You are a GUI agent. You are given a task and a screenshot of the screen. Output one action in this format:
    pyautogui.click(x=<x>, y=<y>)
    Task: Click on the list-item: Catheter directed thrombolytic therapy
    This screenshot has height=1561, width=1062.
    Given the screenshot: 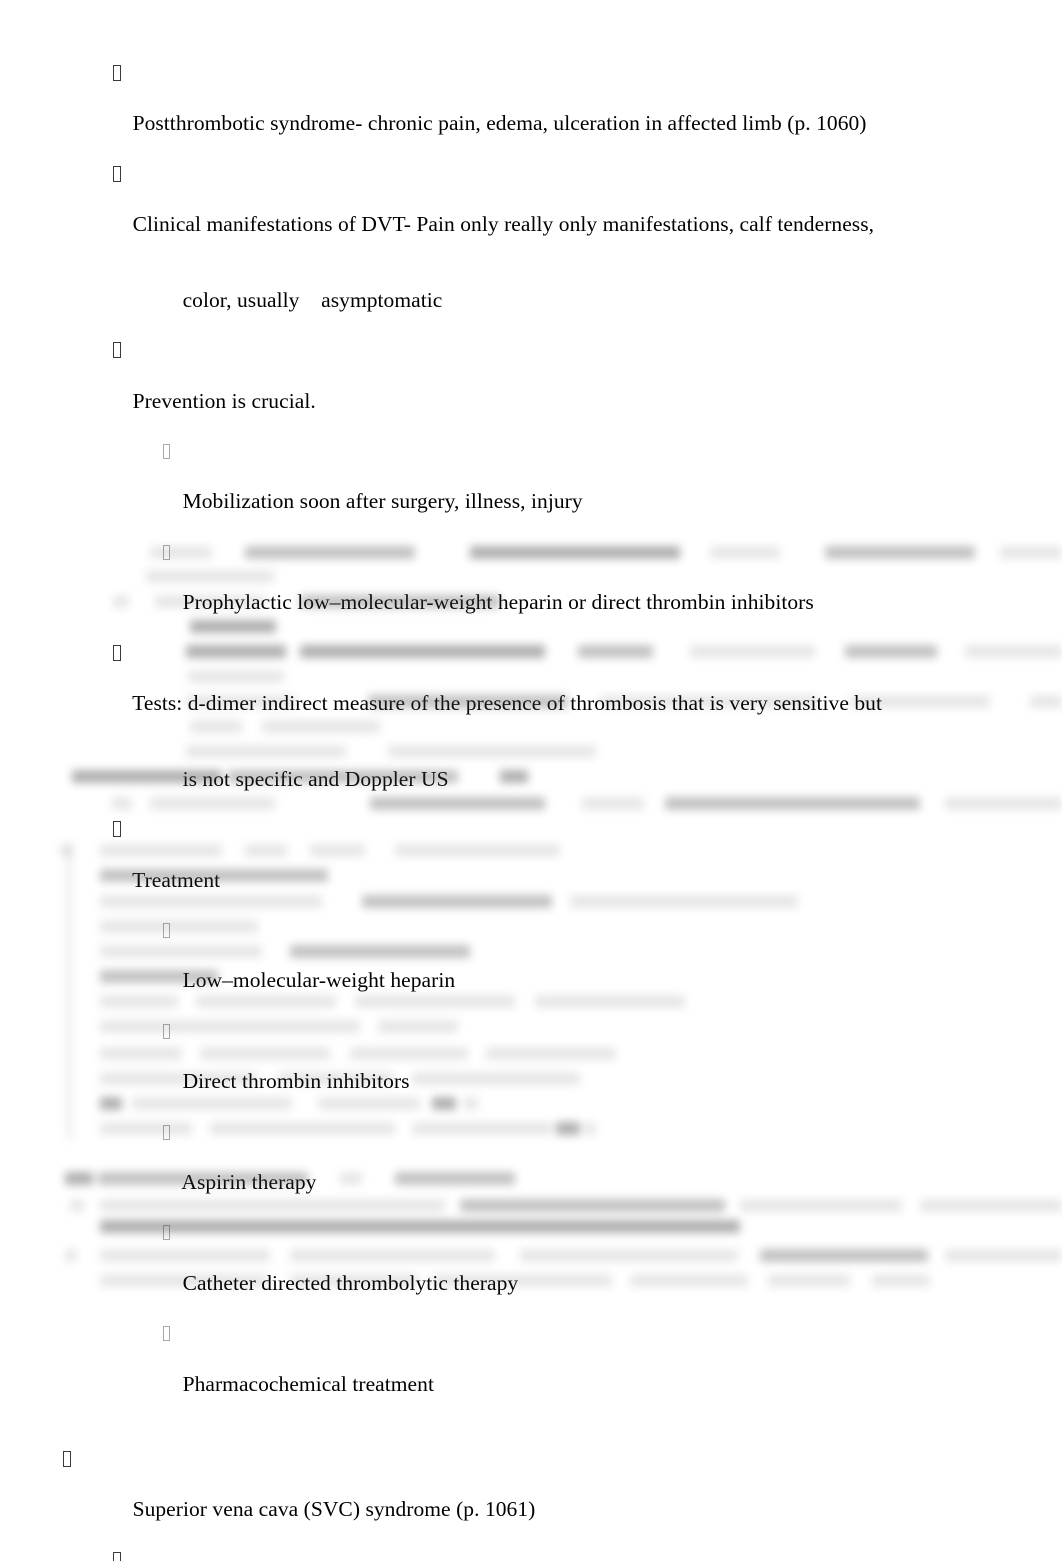 What is the action you would take?
    pyautogui.click(x=531, y=1270)
    